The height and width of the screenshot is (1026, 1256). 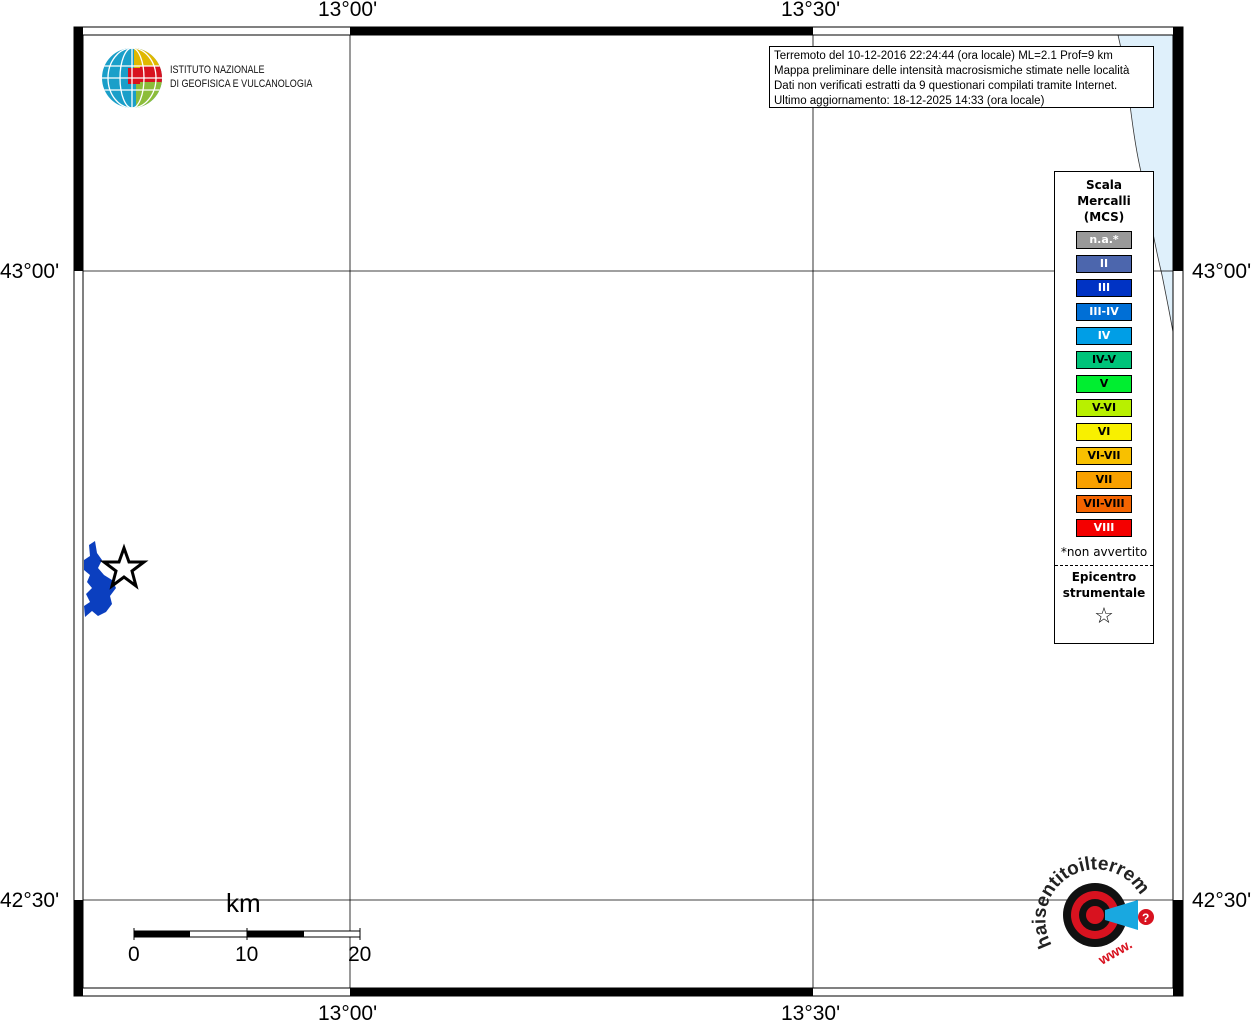 I want to click on scale-bar: km 0 10 20, so click(x=250, y=933).